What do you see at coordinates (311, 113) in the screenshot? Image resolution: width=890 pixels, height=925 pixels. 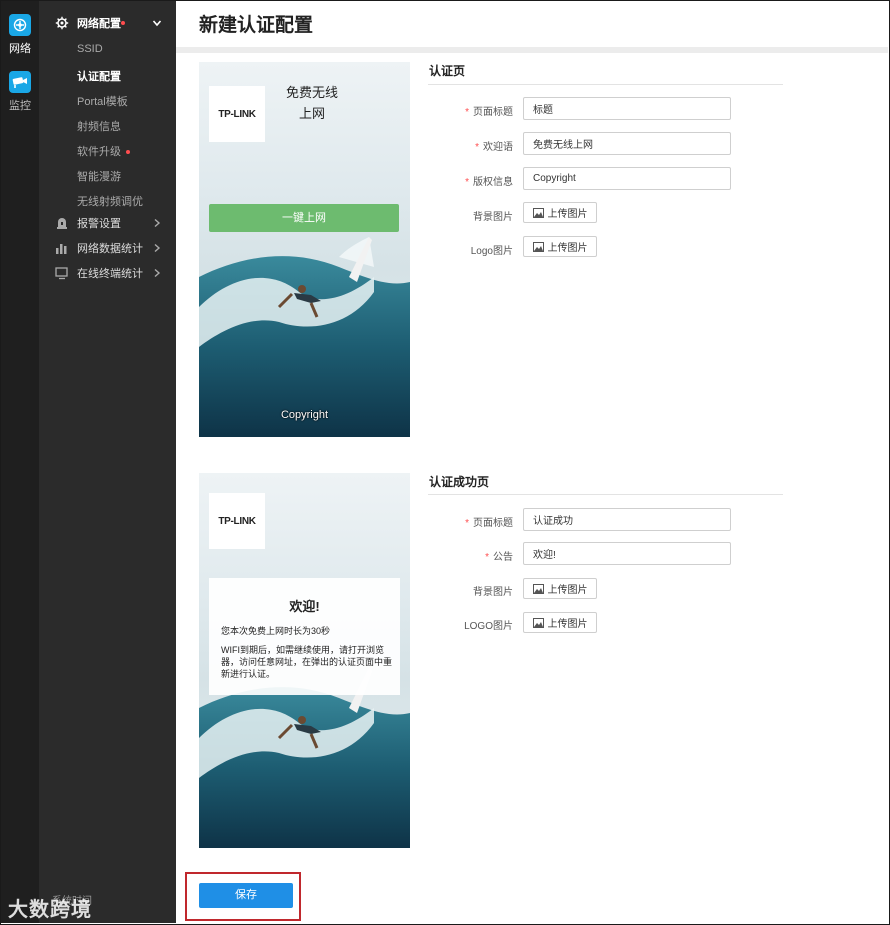 I see `preview-title-line2: 上网` at bounding box center [311, 113].